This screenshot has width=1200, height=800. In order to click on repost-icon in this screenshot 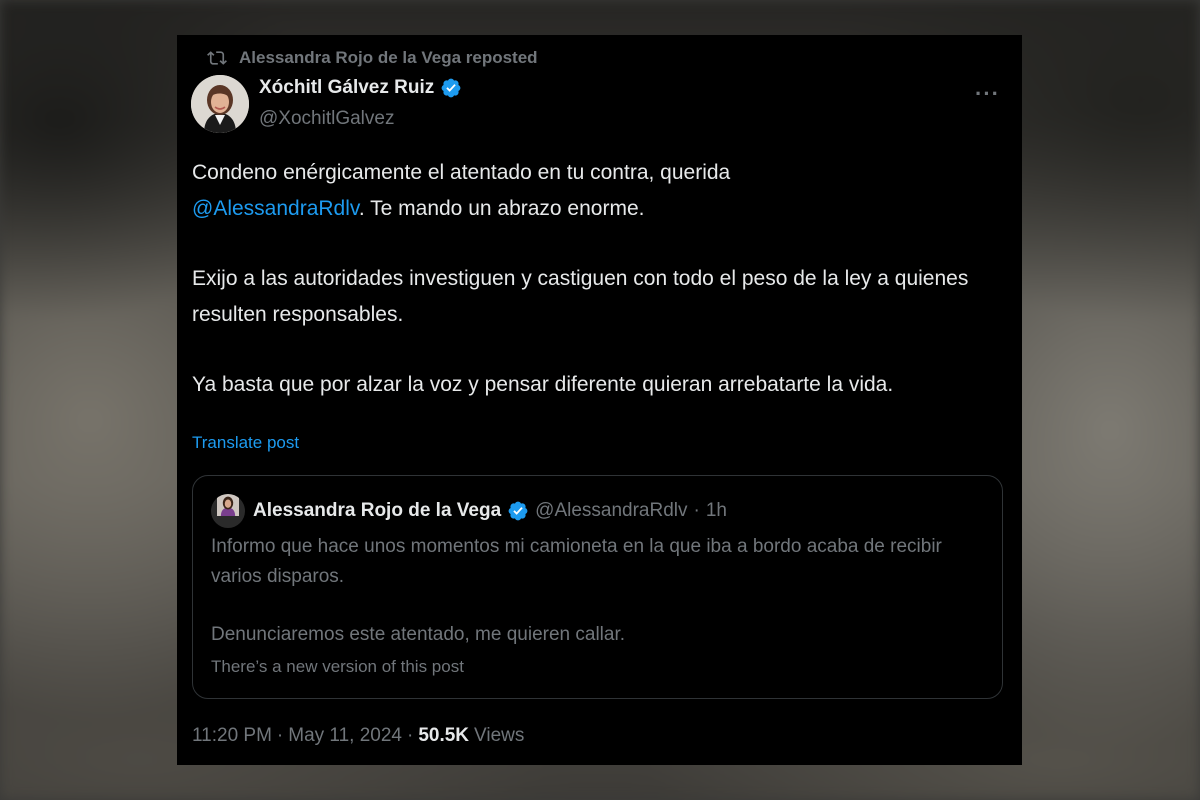, I will do `click(217, 58)`.